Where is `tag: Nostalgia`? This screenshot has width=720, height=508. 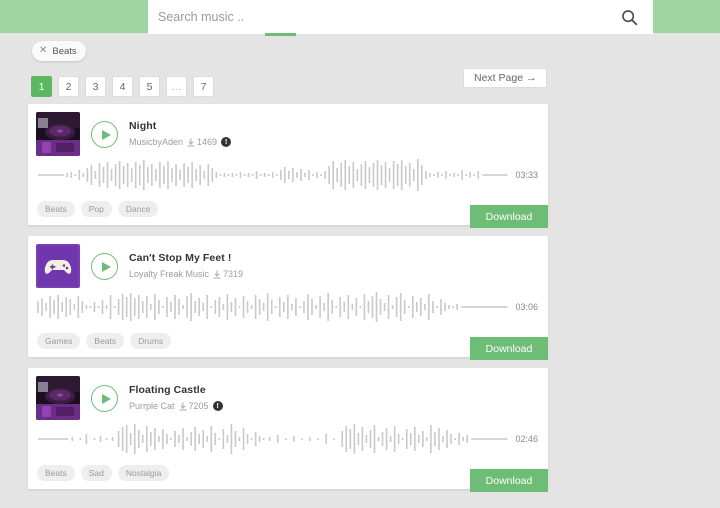 tag: Nostalgia is located at coordinates (143, 472).